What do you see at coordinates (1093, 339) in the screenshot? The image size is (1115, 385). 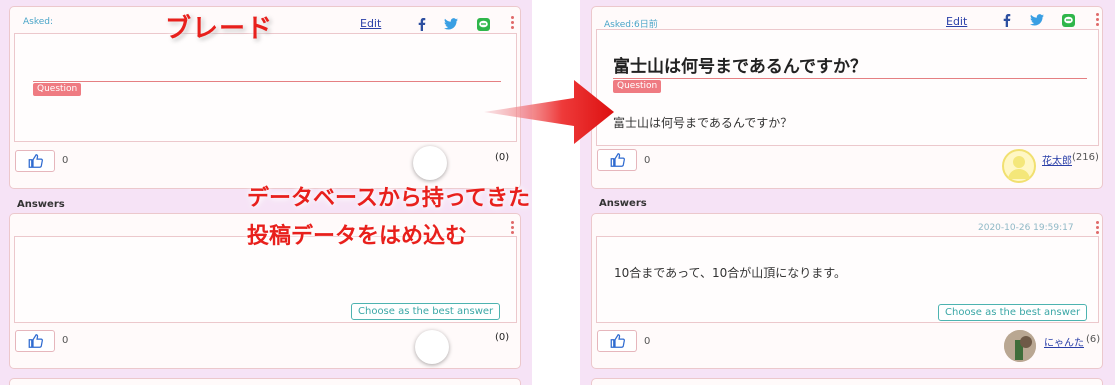 I see `answerer-score: (6)` at bounding box center [1093, 339].